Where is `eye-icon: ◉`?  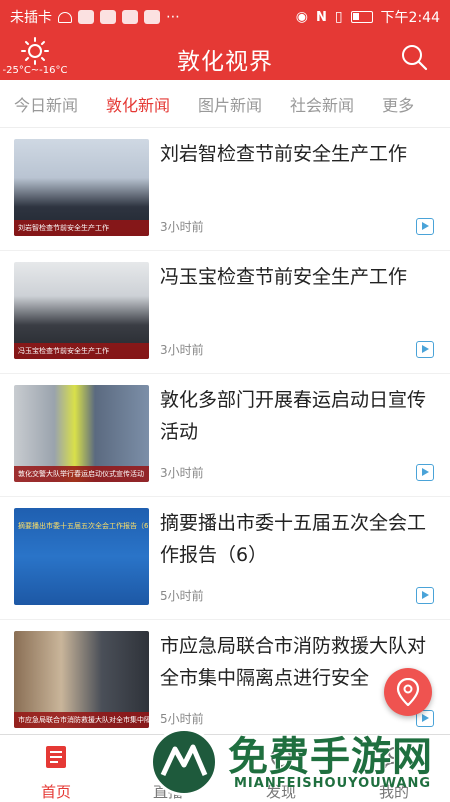
eye-icon: ◉ is located at coordinates (301, 17).